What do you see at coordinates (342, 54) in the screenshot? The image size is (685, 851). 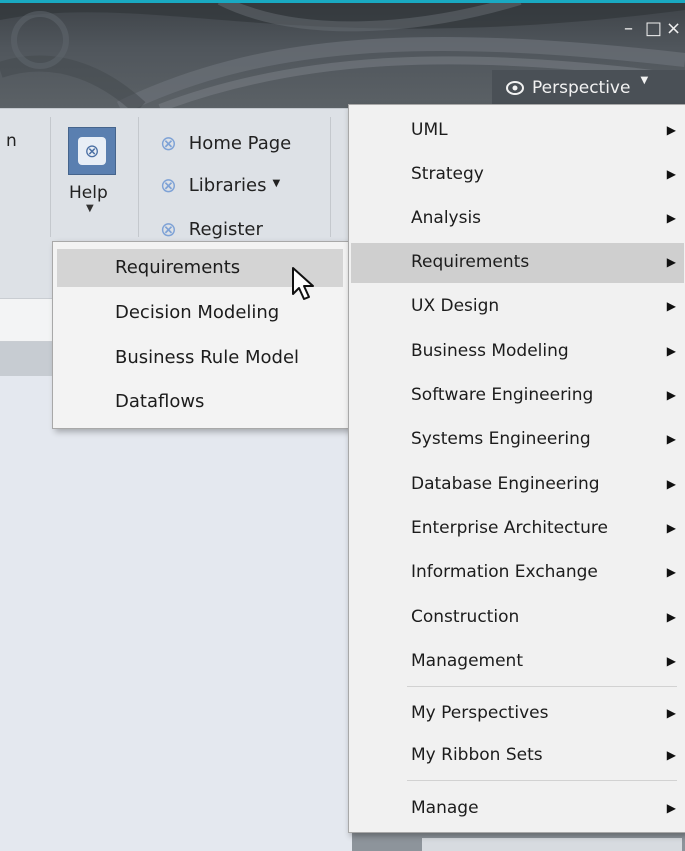 I see `title-bar: – □ × Perspective ▼` at bounding box center [342, 54].